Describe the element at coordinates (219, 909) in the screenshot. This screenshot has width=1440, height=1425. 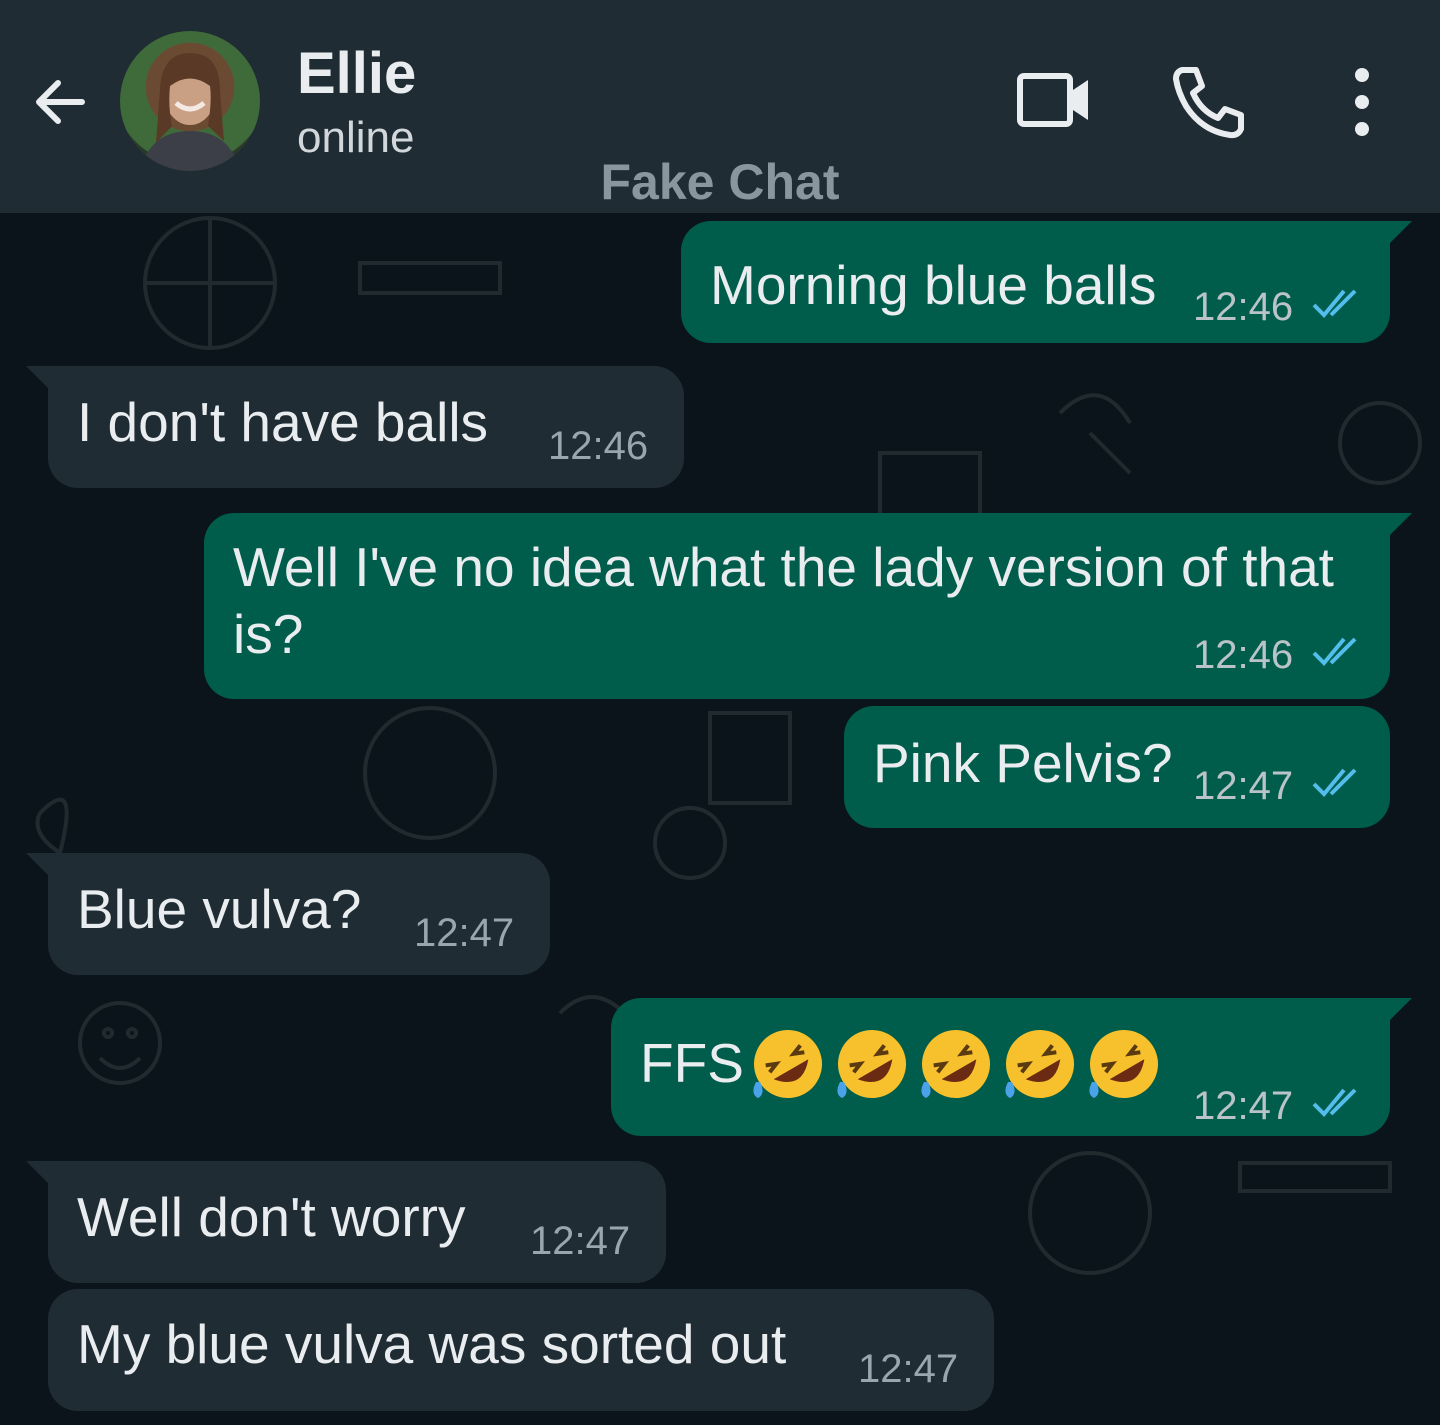
I see `message-text: Blue vulva?` at that location.